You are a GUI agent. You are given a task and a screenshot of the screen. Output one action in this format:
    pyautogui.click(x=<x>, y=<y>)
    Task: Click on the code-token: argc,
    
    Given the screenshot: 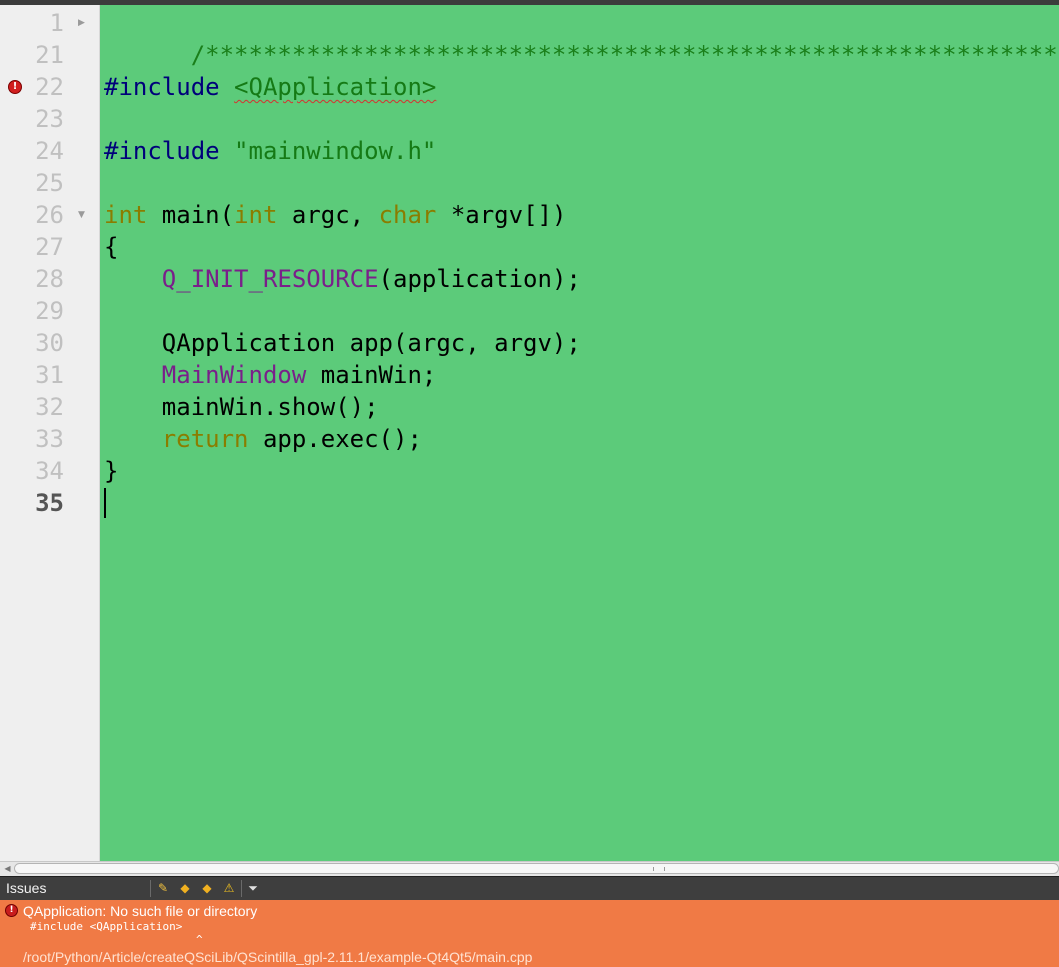 What is the action you would take?
    pyautogui.click(x=328, y=215)
    